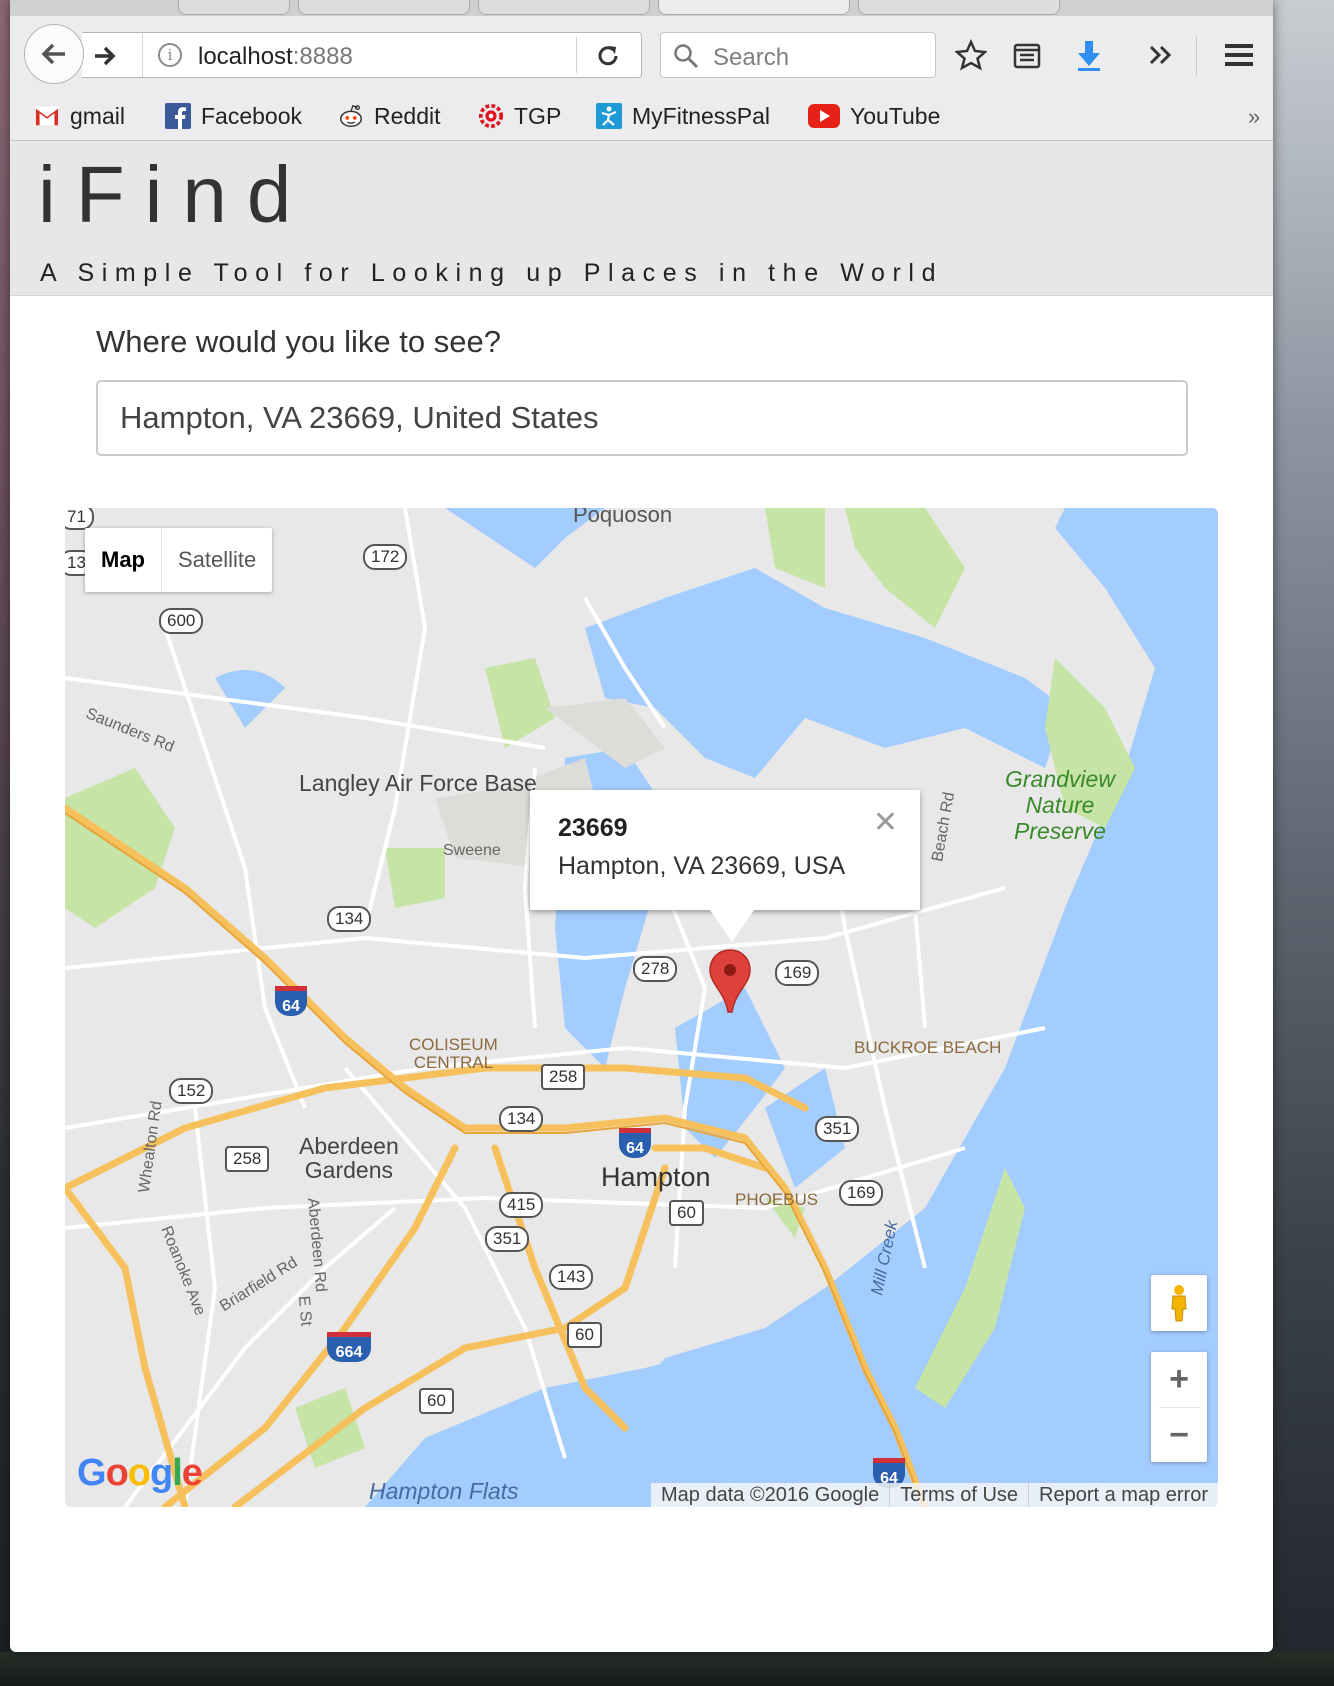  What do you see at coordinates (181, 621) in the screenshot?
I see `route-shield: 600` at bounding box center [181, 621].